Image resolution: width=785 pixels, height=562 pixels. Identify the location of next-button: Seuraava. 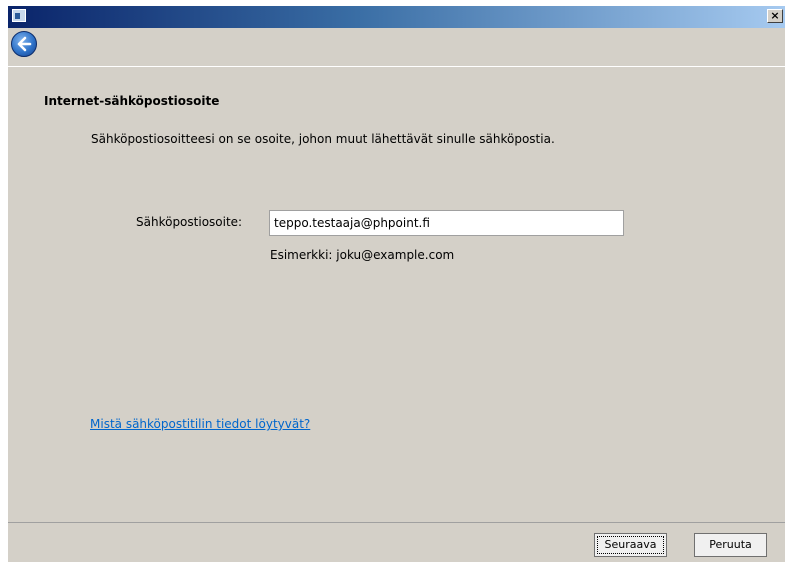
(630, 545).